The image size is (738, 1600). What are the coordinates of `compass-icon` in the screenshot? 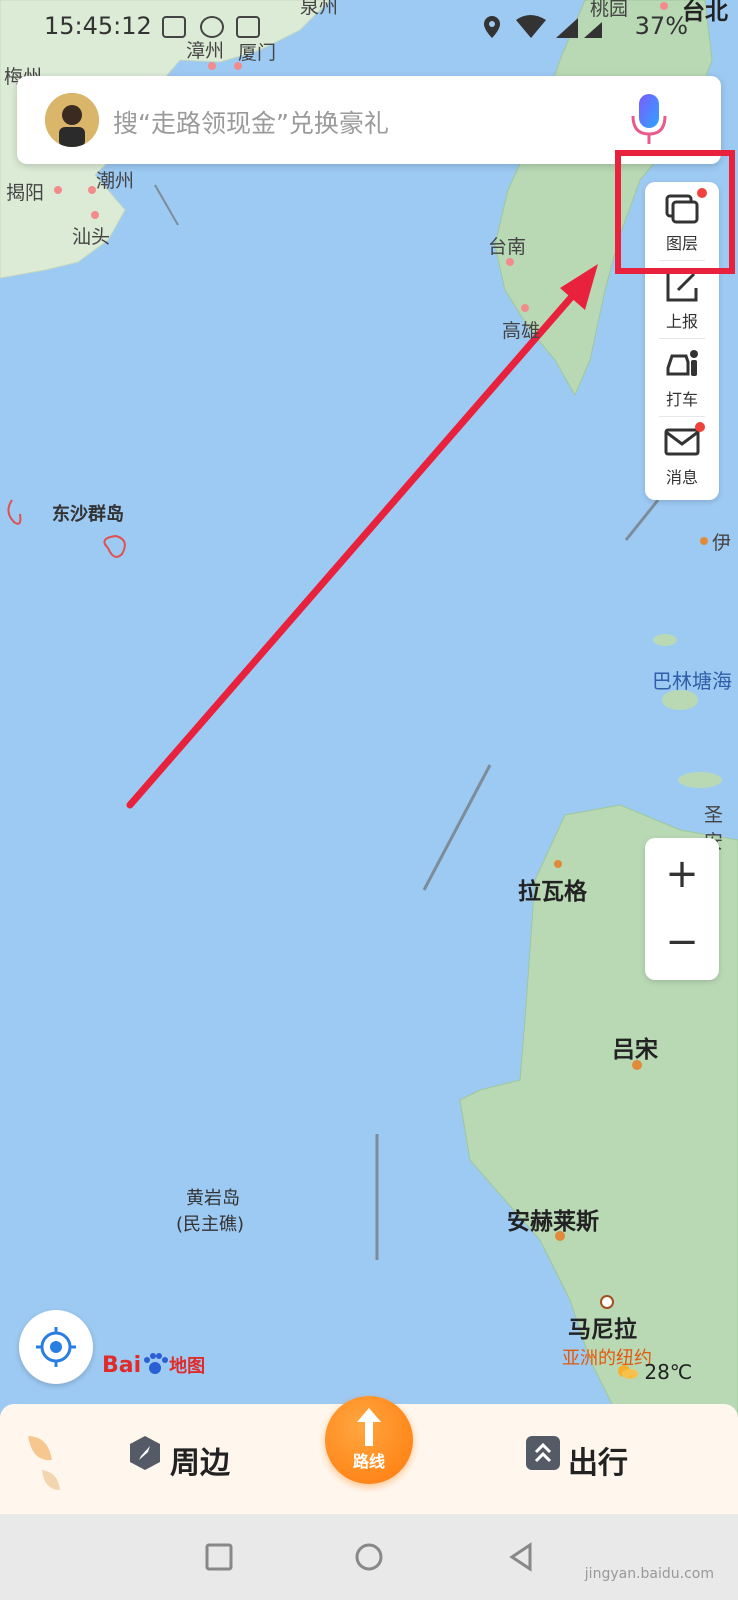 It's located at (145, 1453).